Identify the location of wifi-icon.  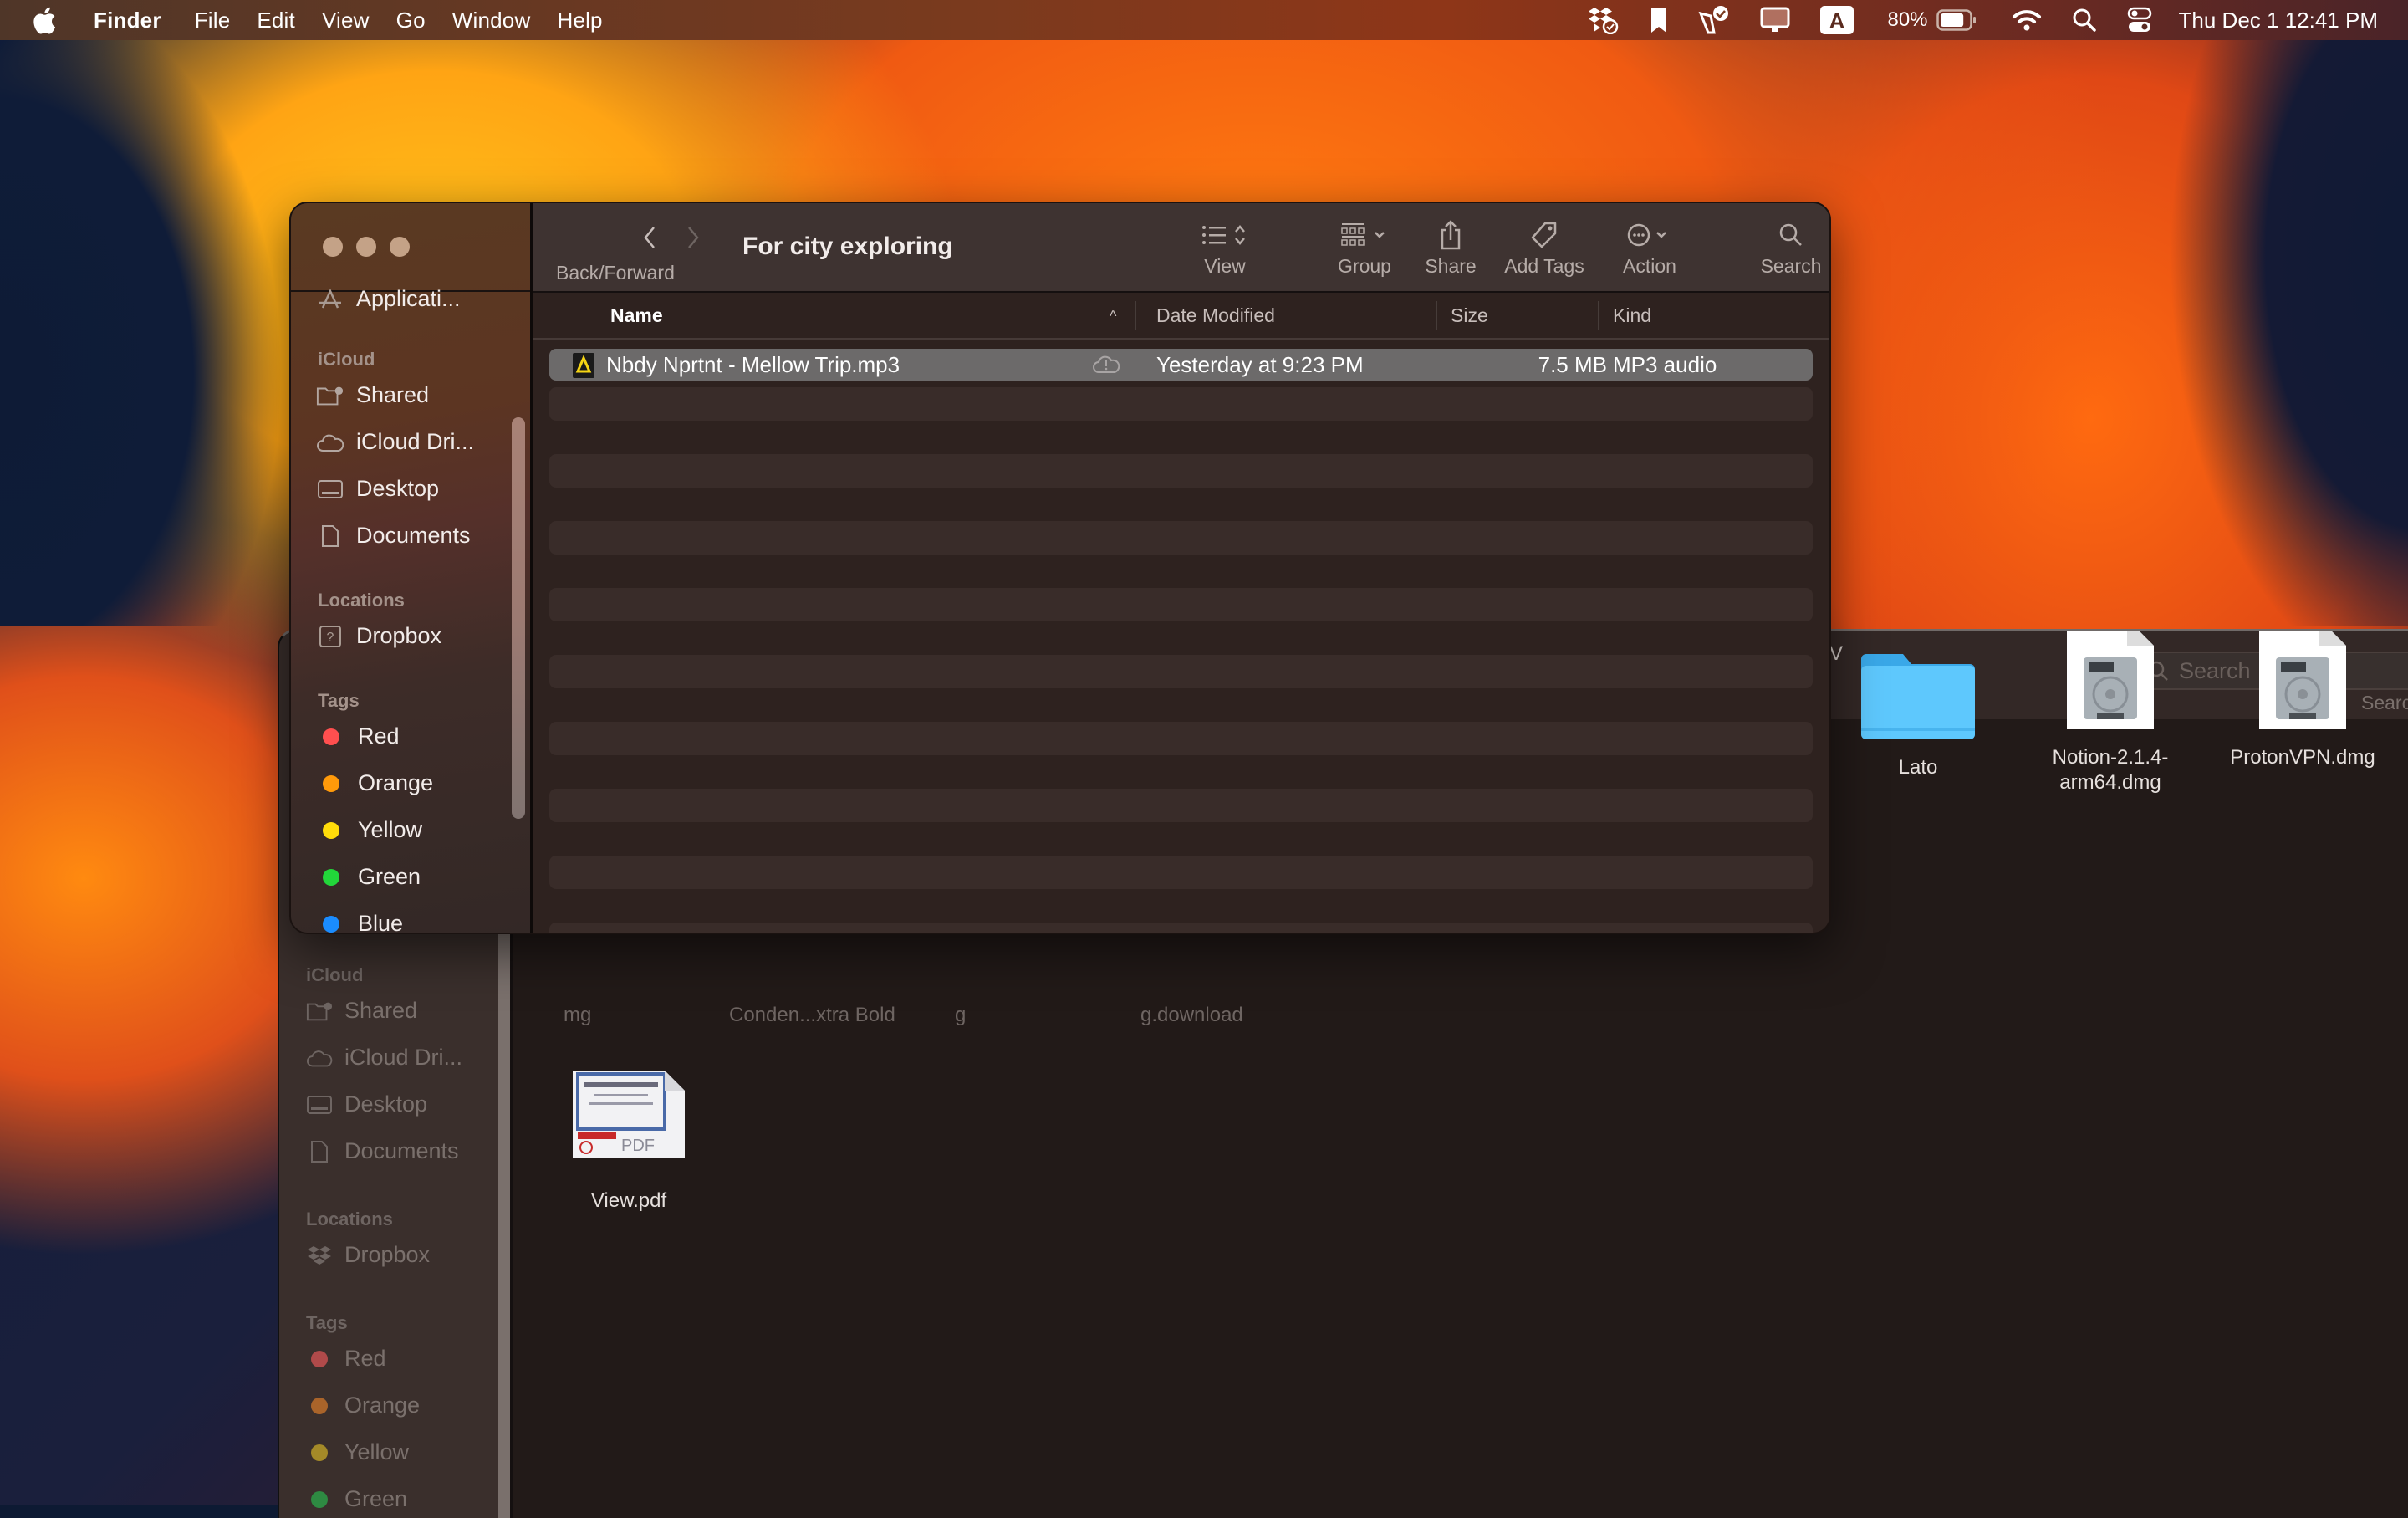
(2027, 20).